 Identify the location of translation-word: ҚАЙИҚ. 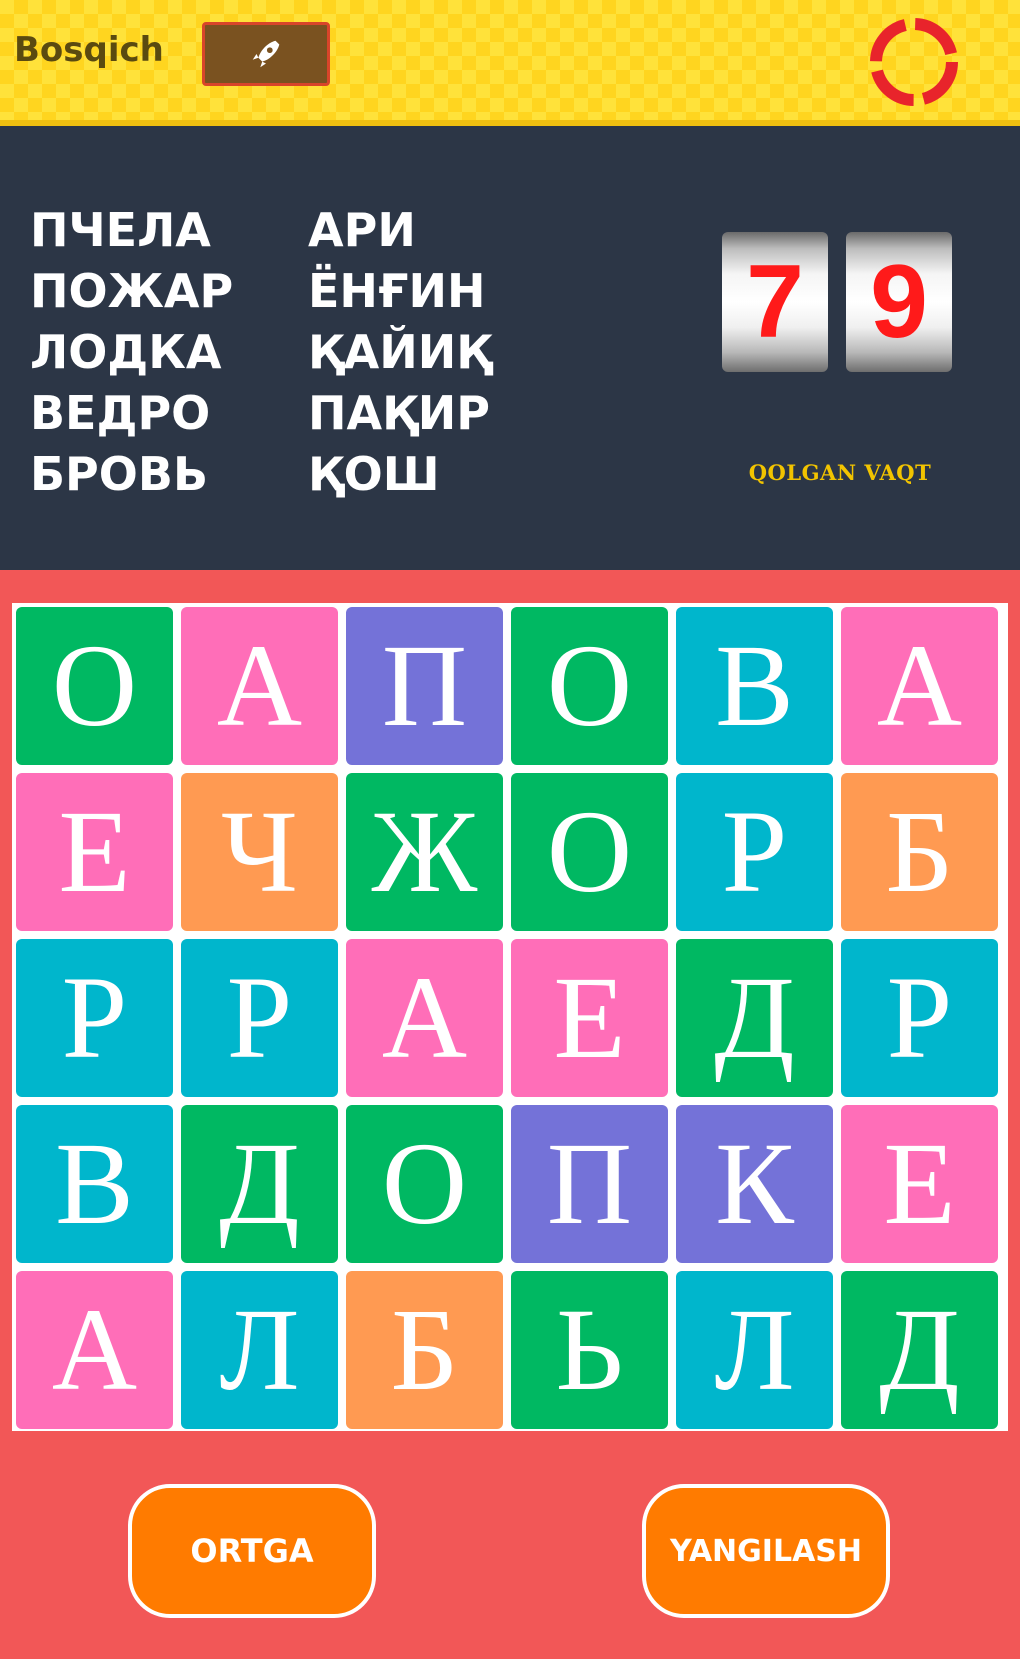
(400, 352).